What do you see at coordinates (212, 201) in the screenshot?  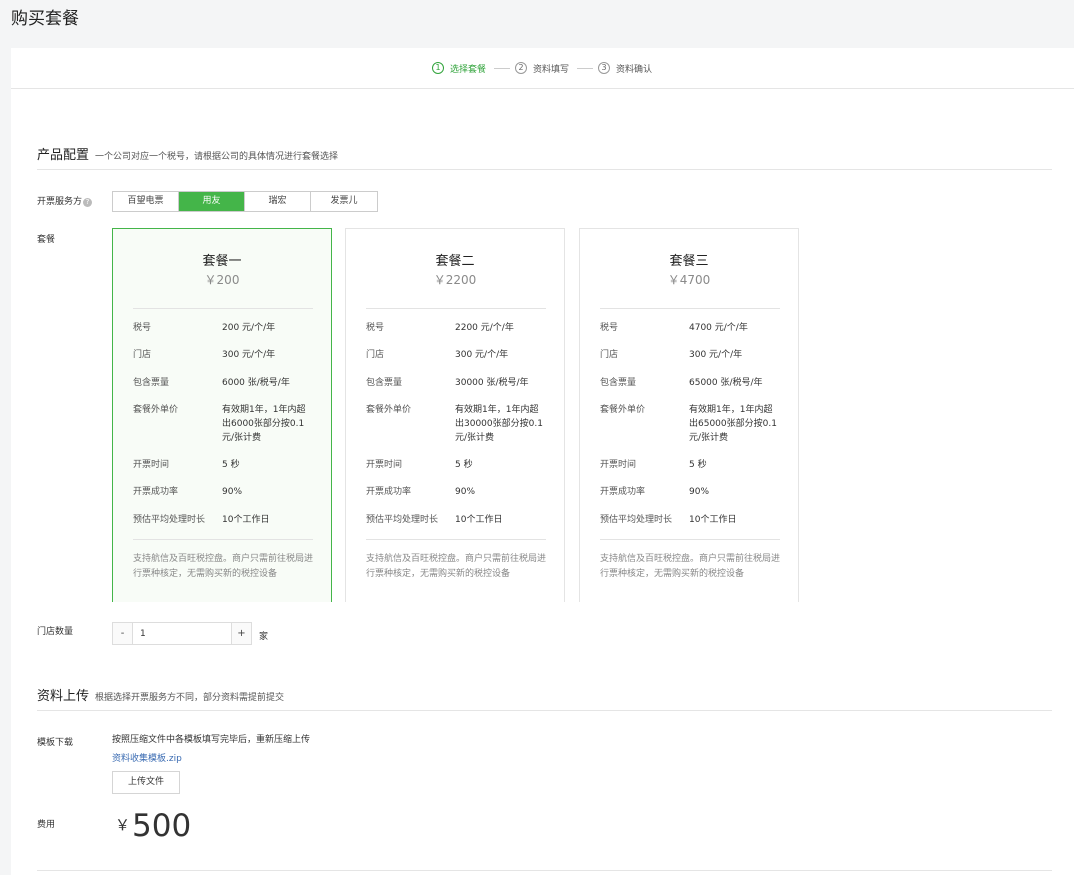 I see `provider-option-yonyou: 用友` at bounding box center [212, 201].